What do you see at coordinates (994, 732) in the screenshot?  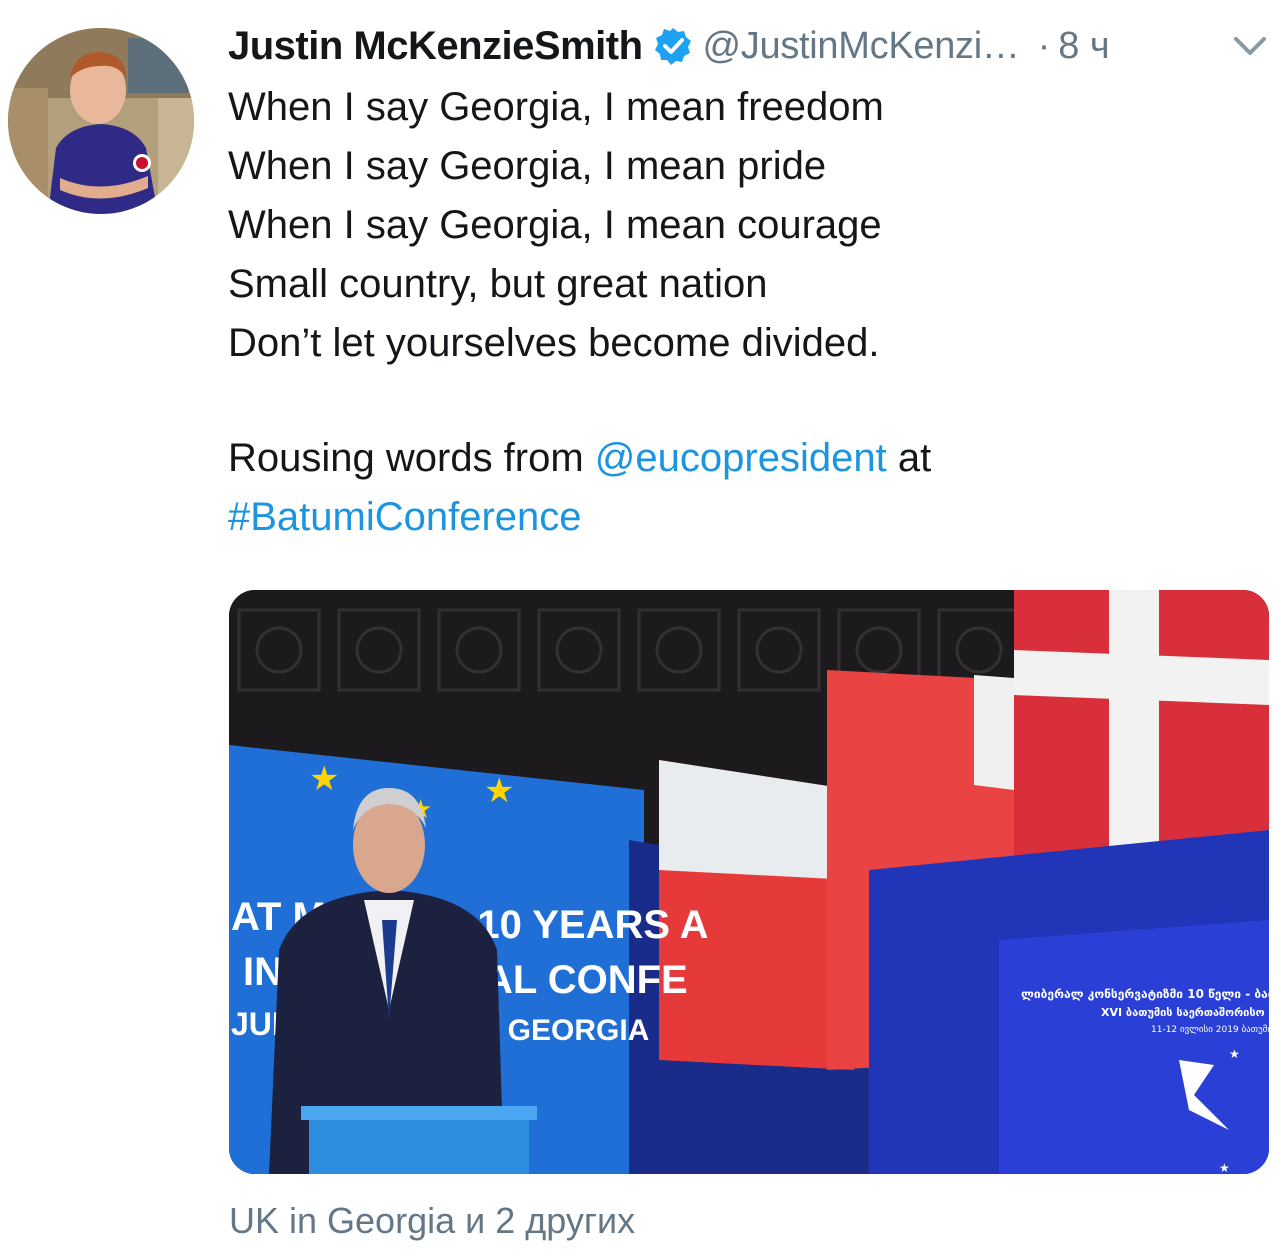 I see `flag-panel-2-white` at bounding box center [994, 732].